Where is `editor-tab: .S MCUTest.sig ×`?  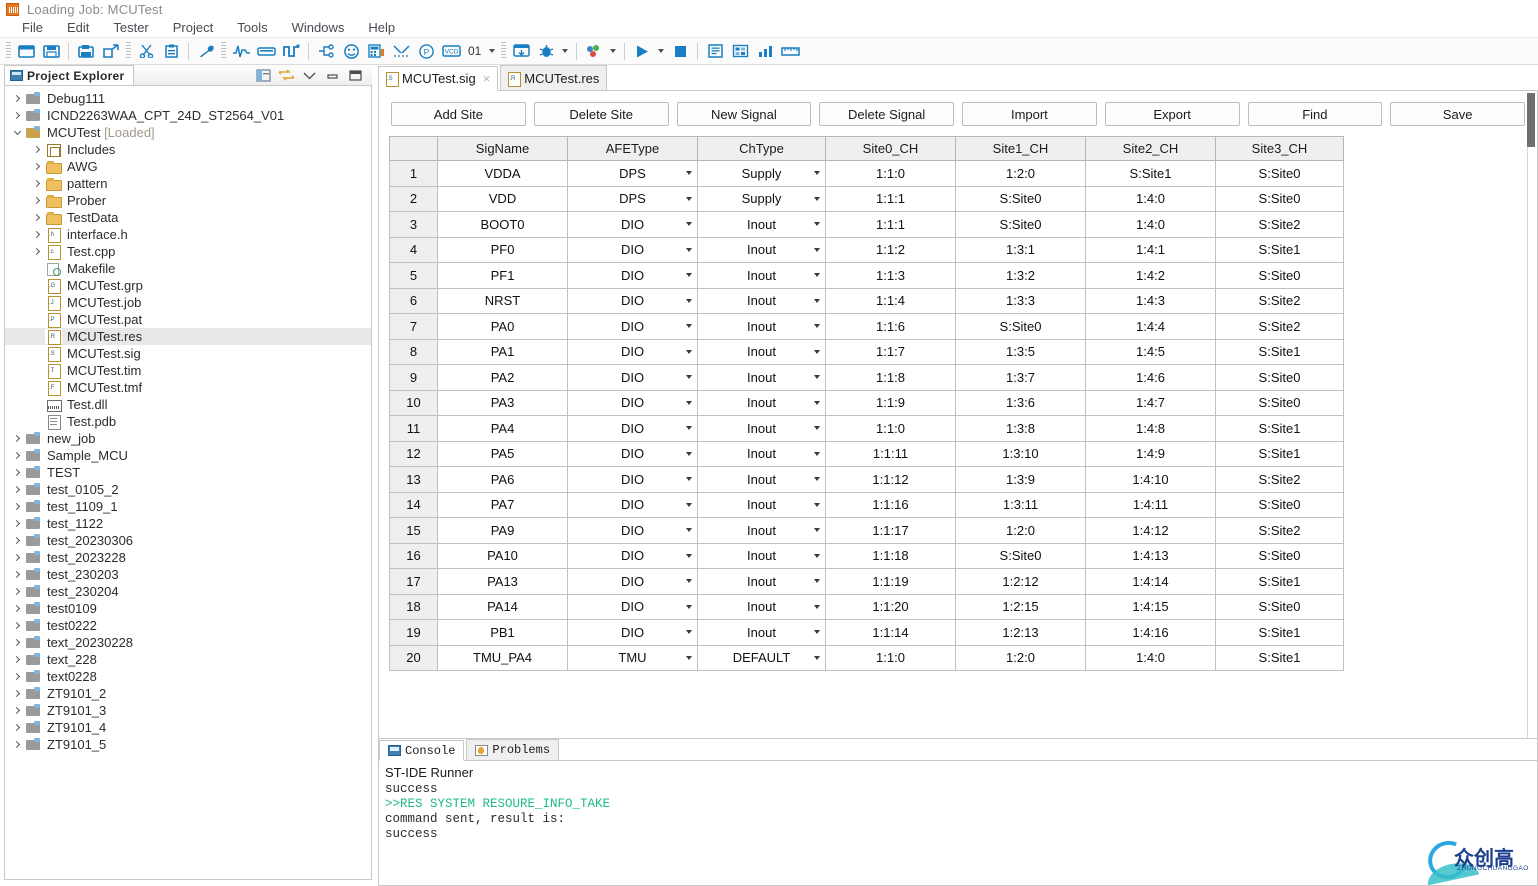
editor-tab: .S MCUTest.sig × is located at coordinates (438, 78).